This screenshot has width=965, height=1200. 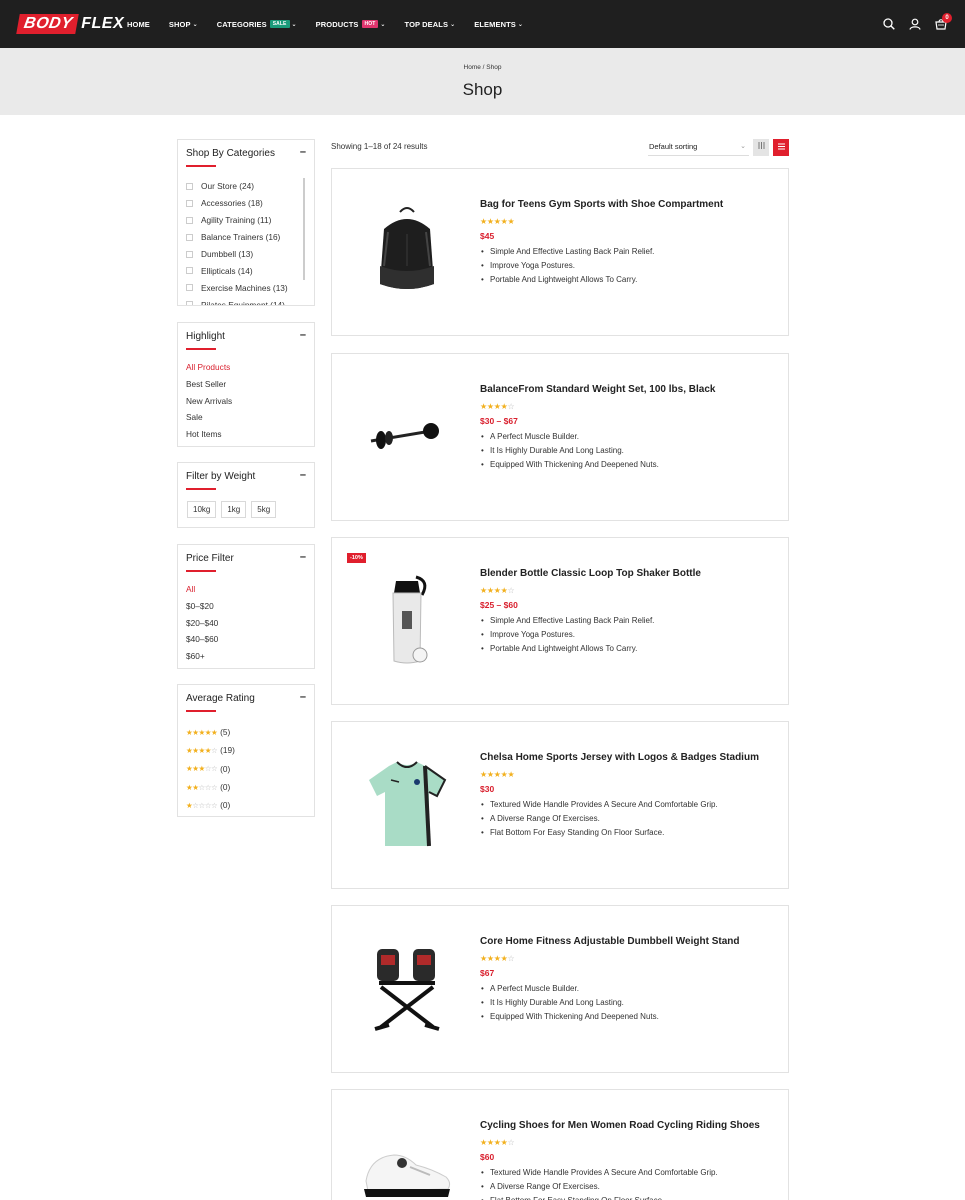 I want to click on widget-title-underline, so click(x=201, y=571).